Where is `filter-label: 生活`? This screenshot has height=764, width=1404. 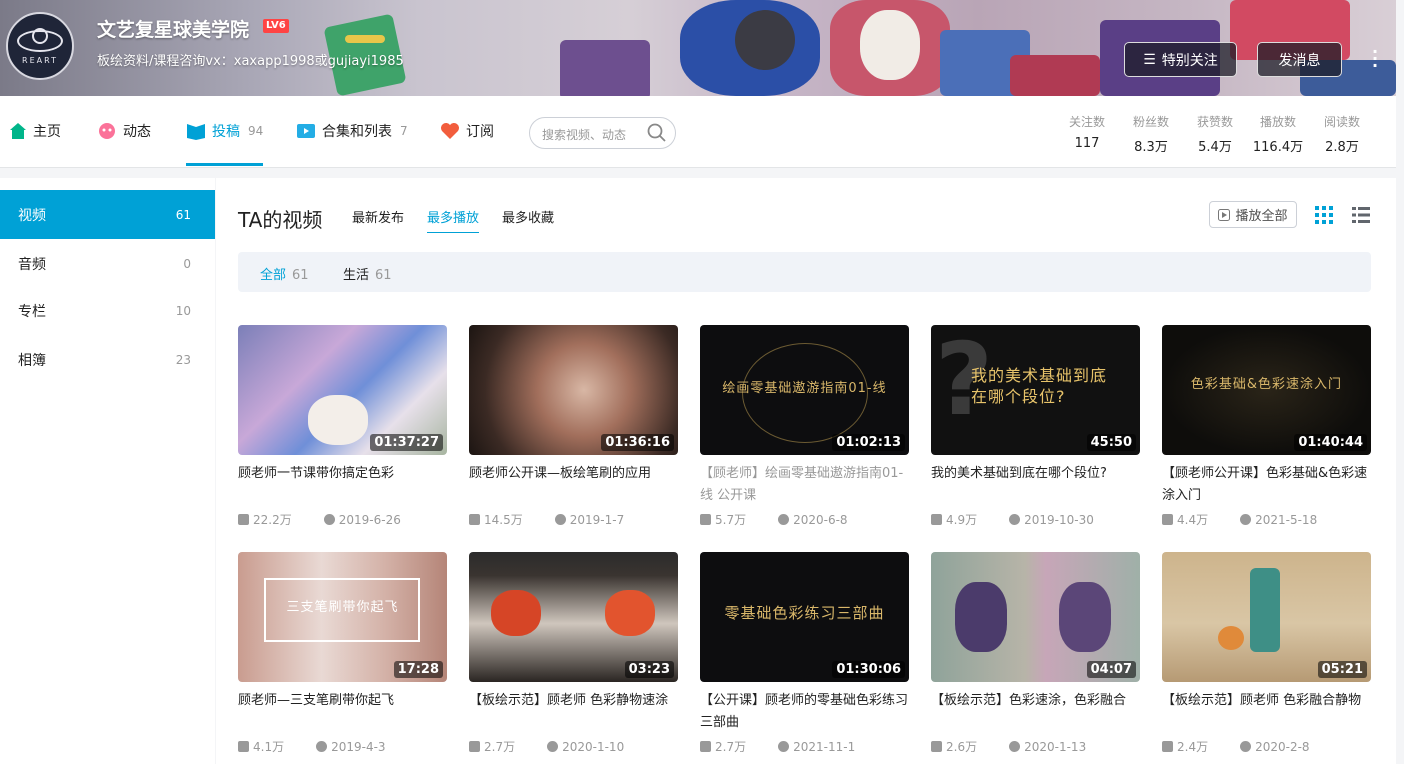
filter-label: 生活 is located at coordinates (356, 275).